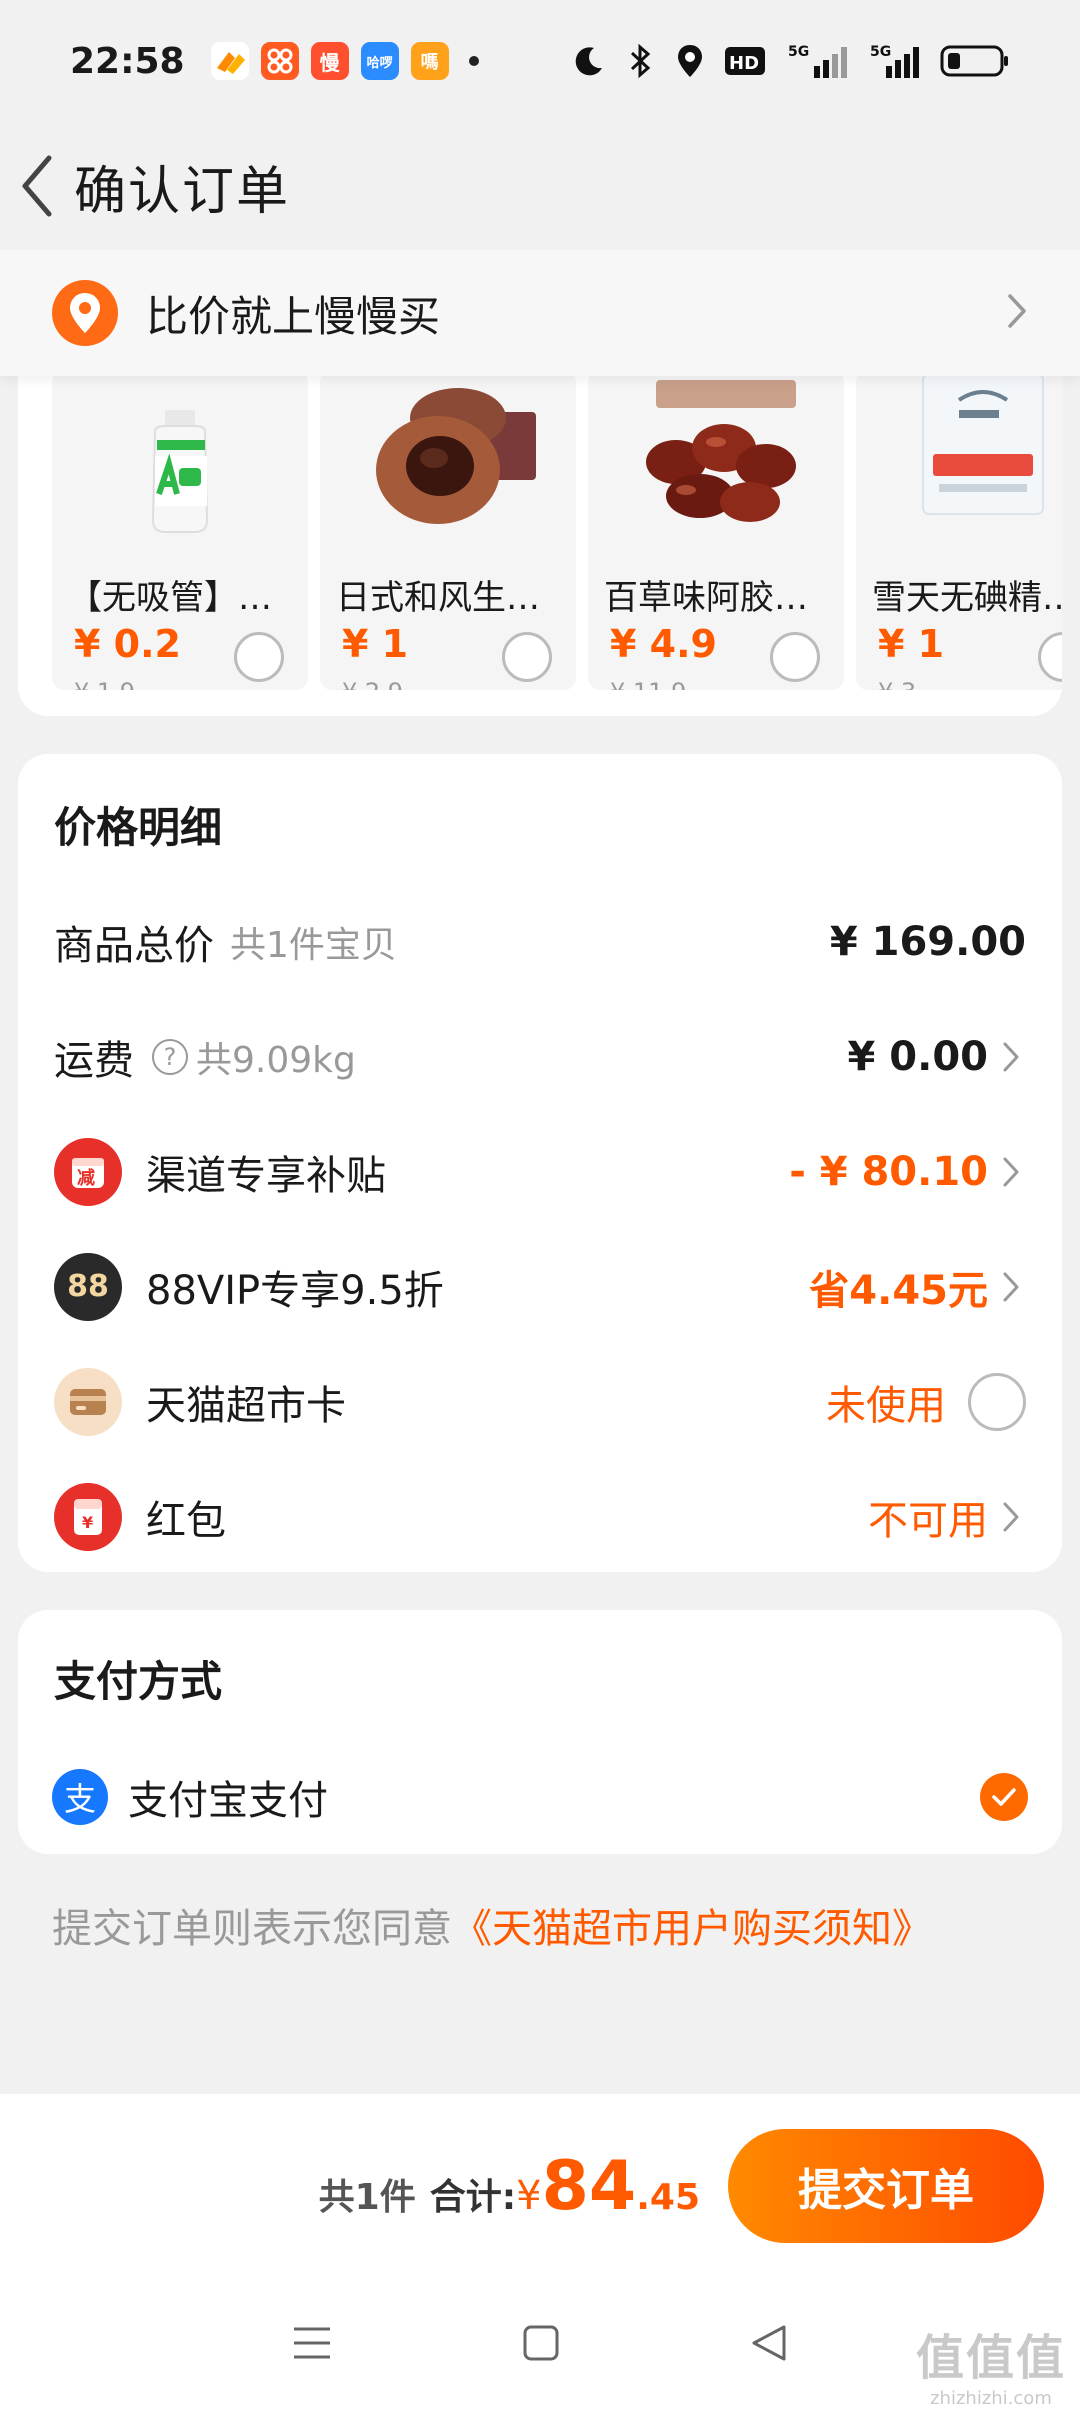  What do you see at coordinates (540, 1732) in the screenshot?
I see `payment-method-card: 支付方式 支 支付宝支付` at bounding box center [540, 1732].